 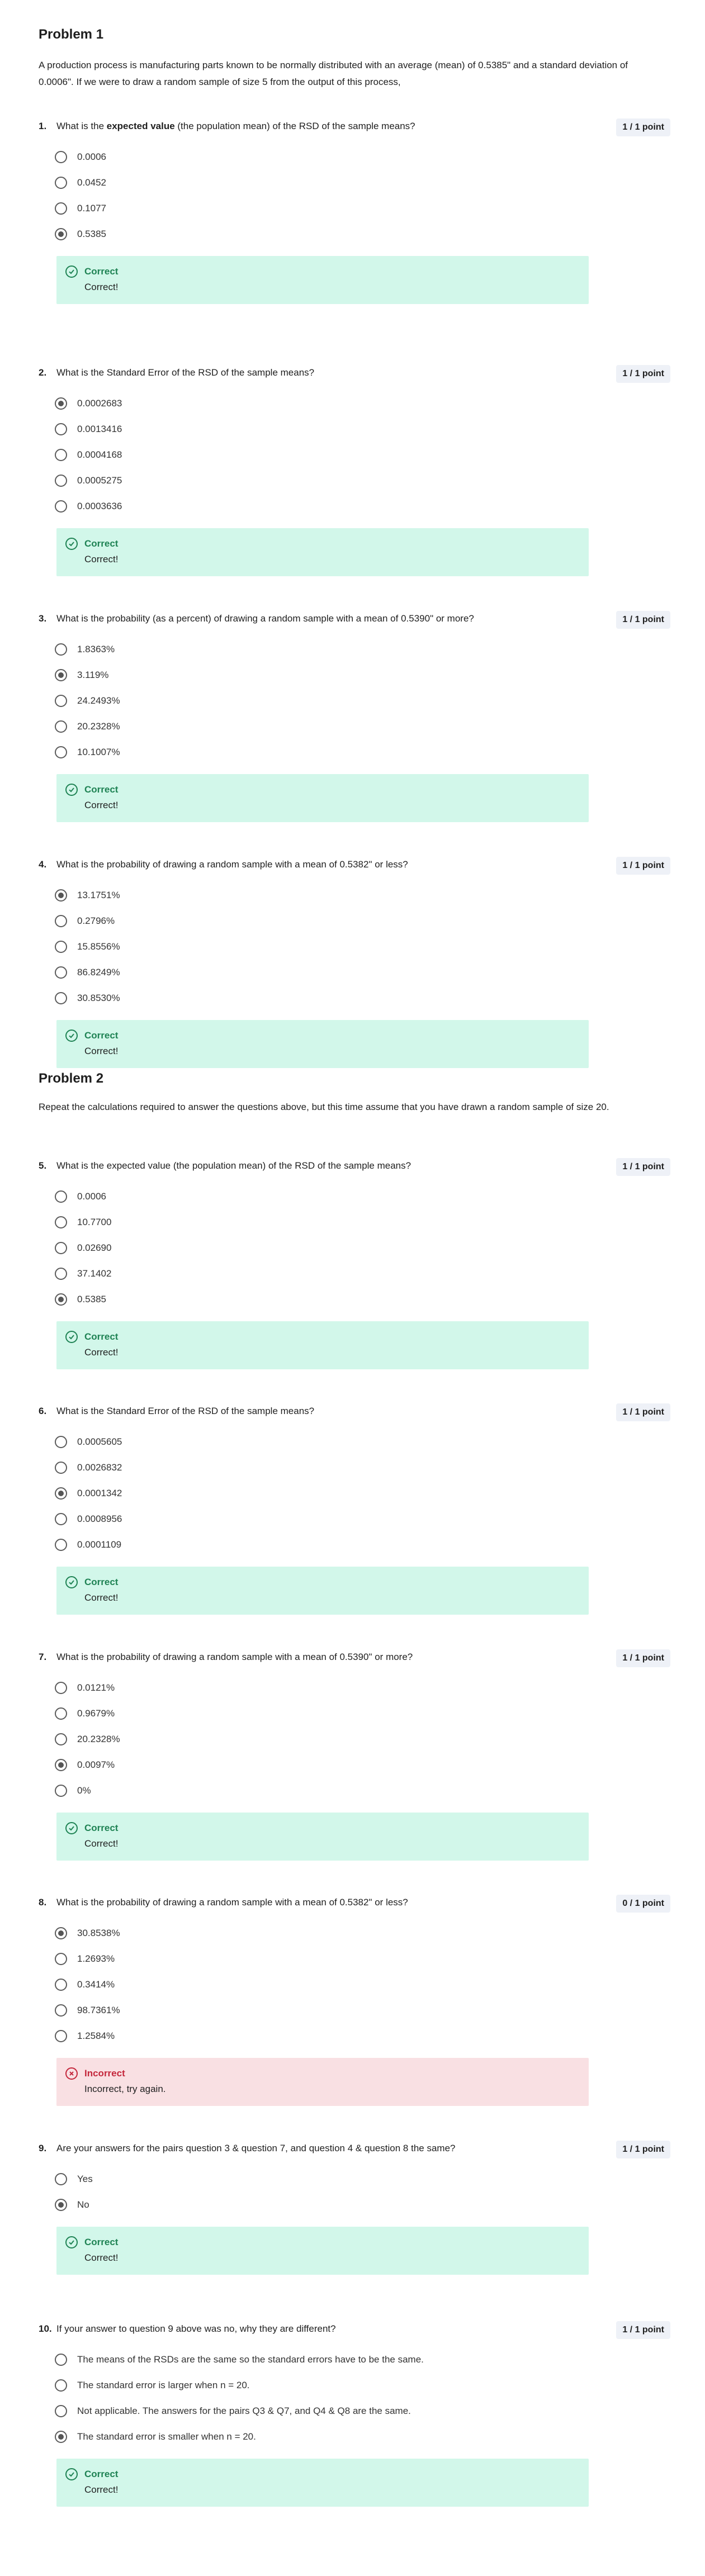 I want to click on answer-option: 3.119%, so click(x=355, y=681).